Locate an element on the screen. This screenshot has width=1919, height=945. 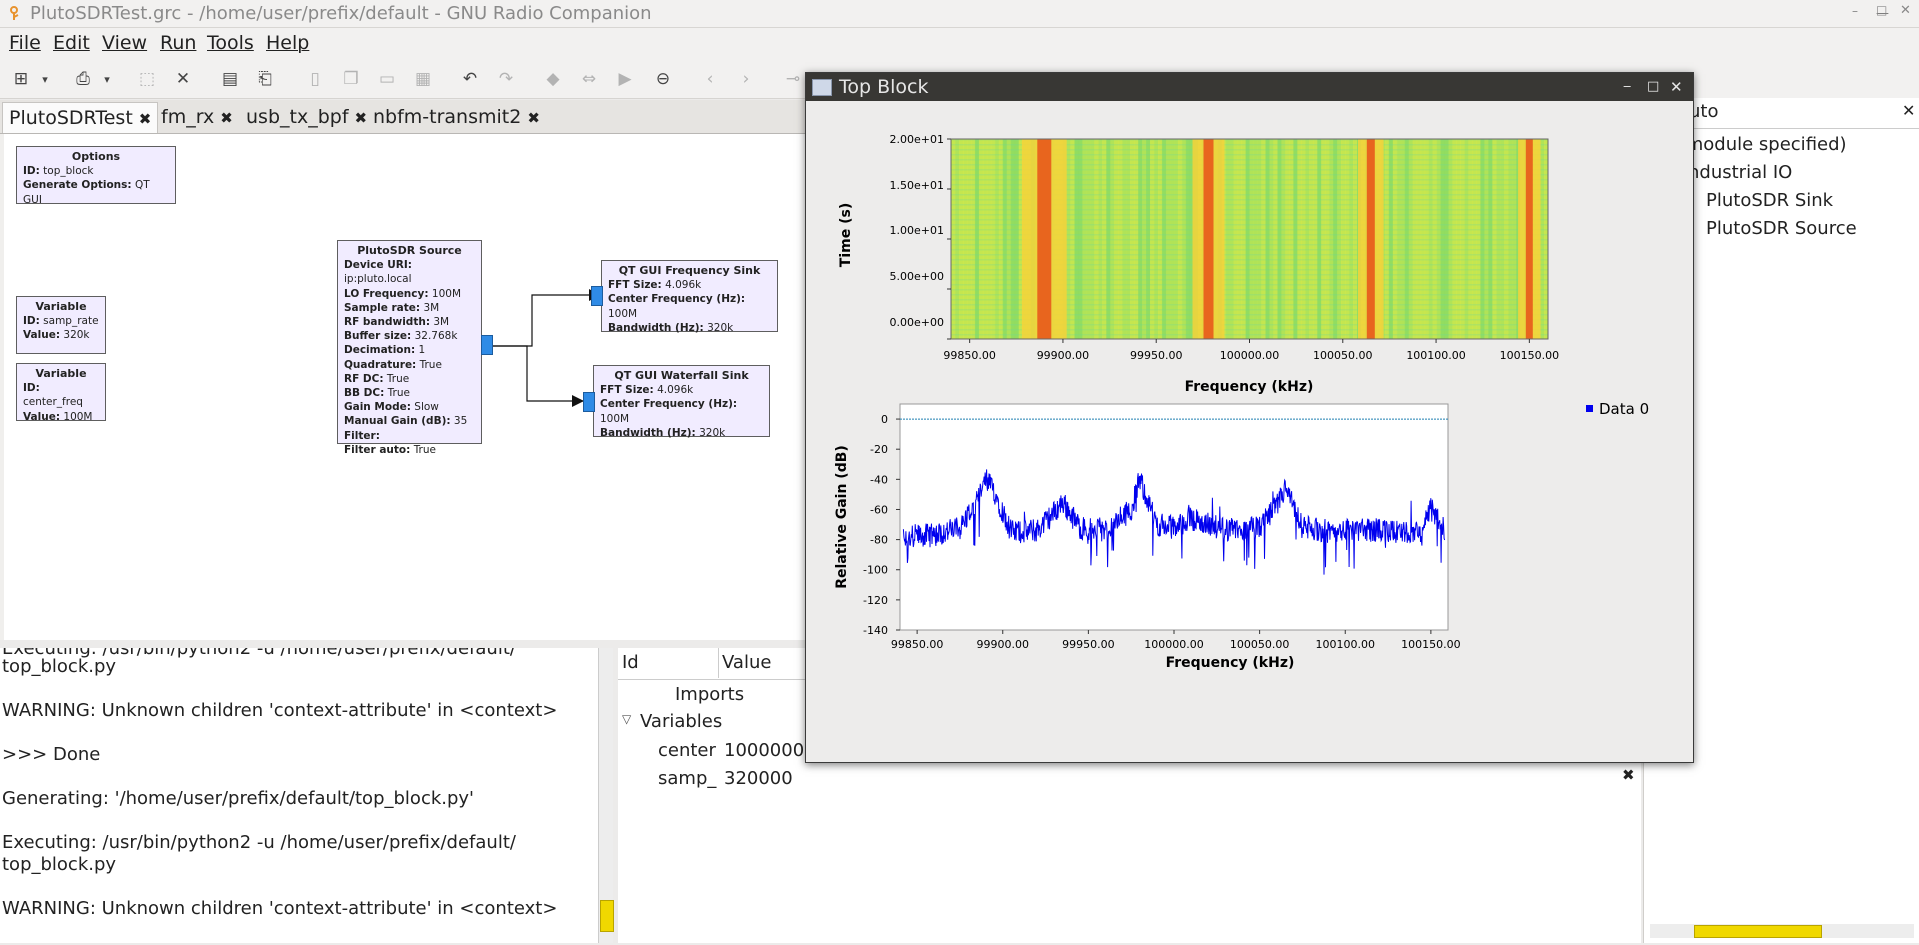
menu-help: Help is located at coordinates (287, 43).